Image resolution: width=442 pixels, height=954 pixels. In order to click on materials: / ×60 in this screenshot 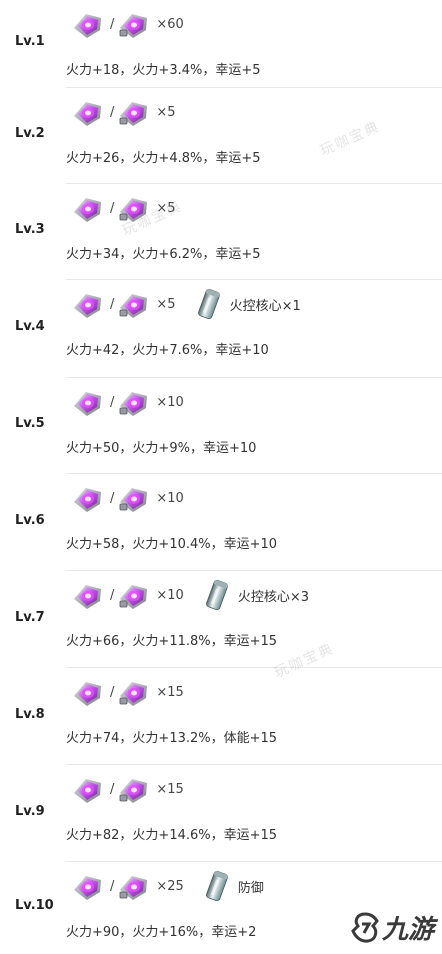, I will do `click(127, 24)`.